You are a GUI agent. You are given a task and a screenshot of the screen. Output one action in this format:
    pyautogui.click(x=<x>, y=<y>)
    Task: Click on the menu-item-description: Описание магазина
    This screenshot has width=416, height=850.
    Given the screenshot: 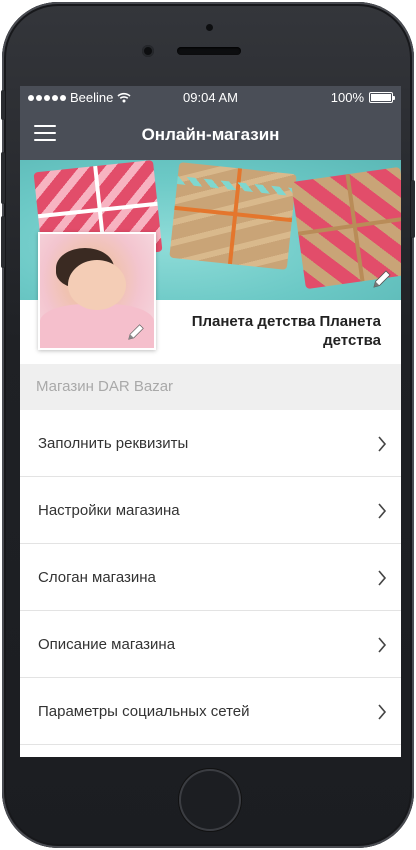 What is the action you would take?
    pyautogui.click(x=210, y=644)
    